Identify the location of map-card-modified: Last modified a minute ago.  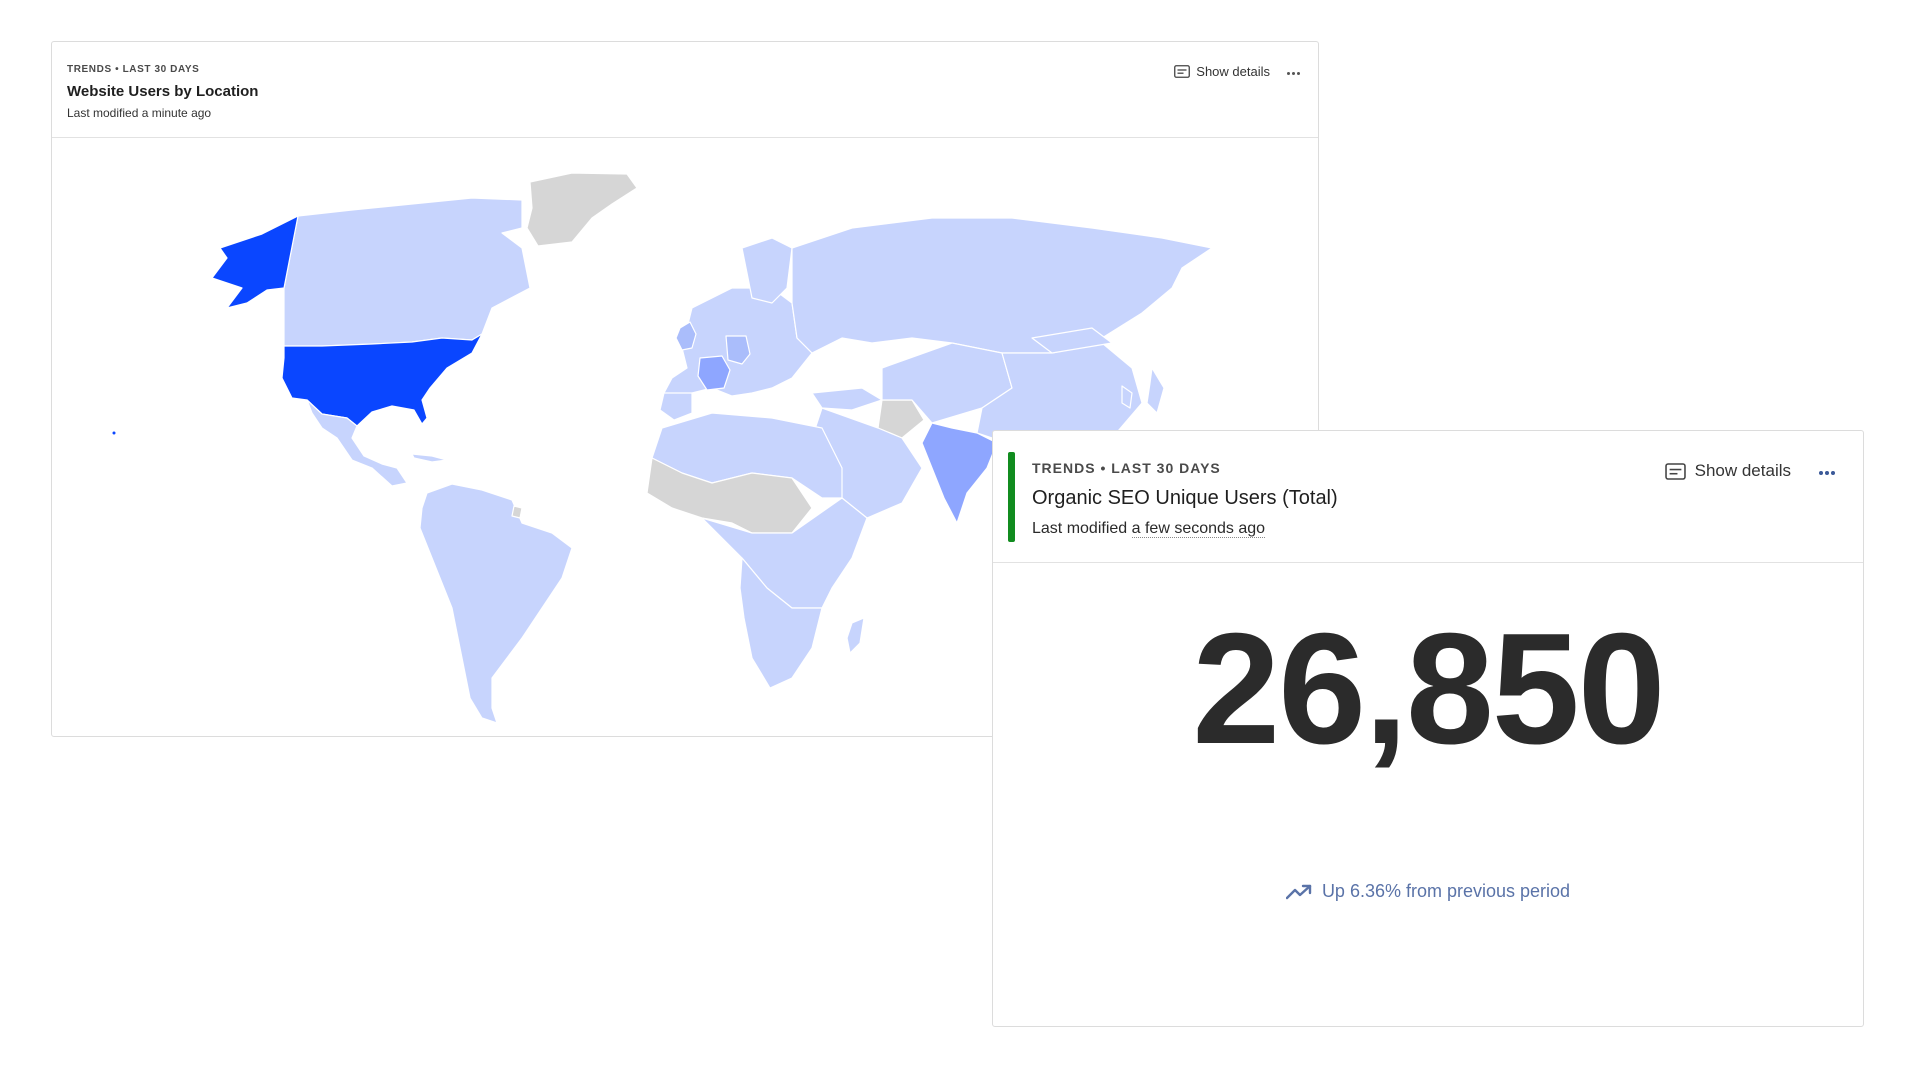
(139, 113).